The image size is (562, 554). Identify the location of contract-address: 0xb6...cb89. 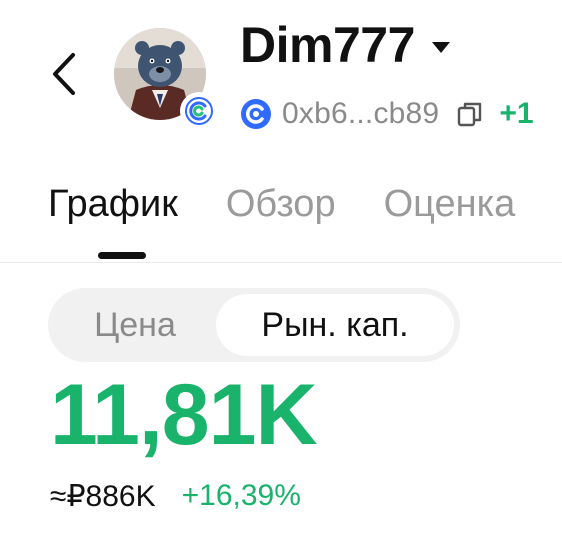
(361, 113).